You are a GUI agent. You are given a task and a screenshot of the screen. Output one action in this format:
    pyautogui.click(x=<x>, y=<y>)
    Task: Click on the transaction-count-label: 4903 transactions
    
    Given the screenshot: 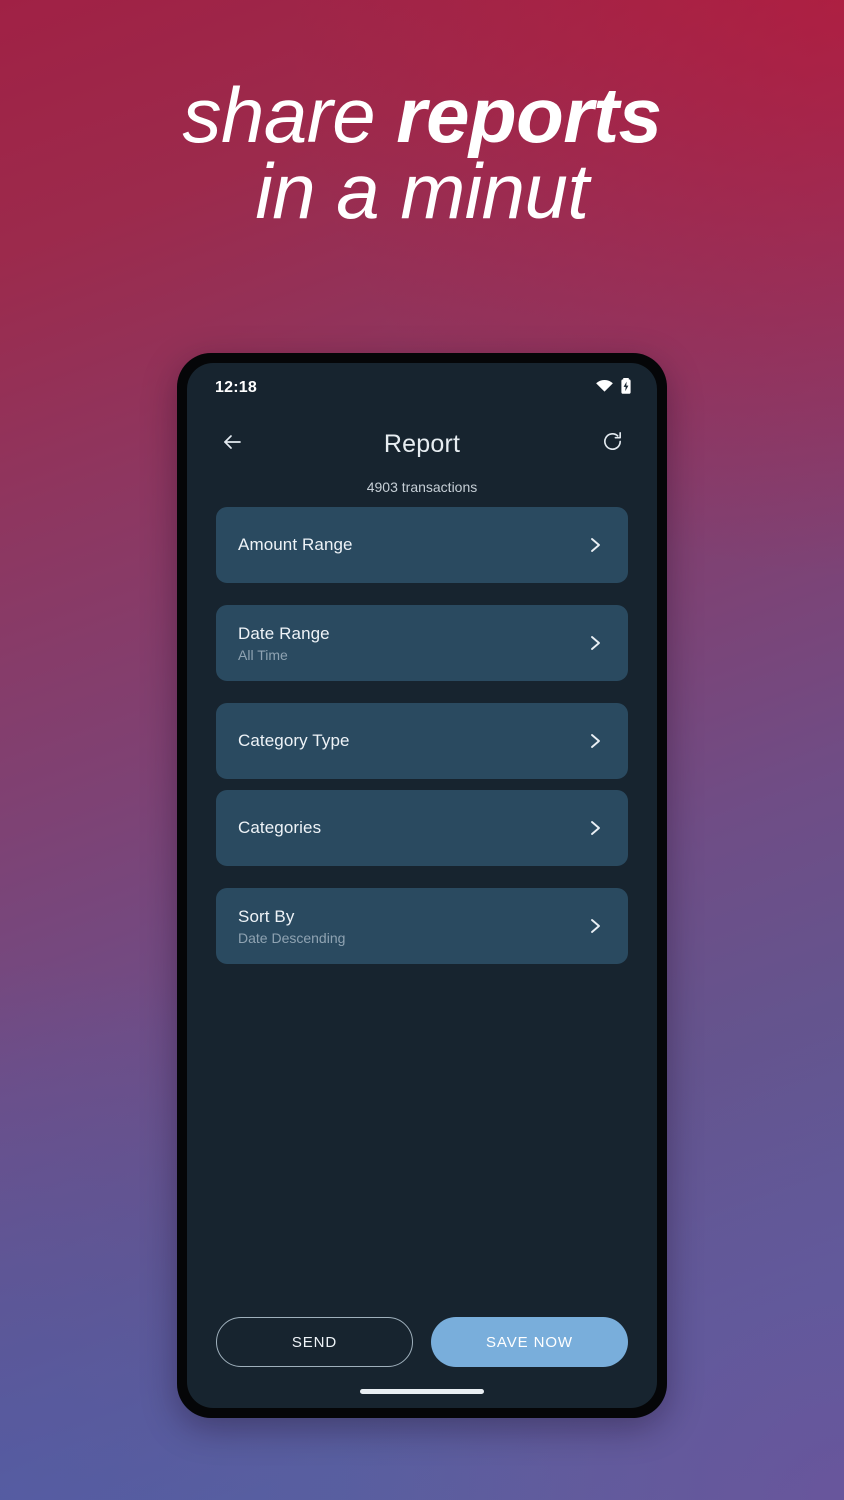 What is the action you would take?
    pyautogui.click(x=422, y=487)
    